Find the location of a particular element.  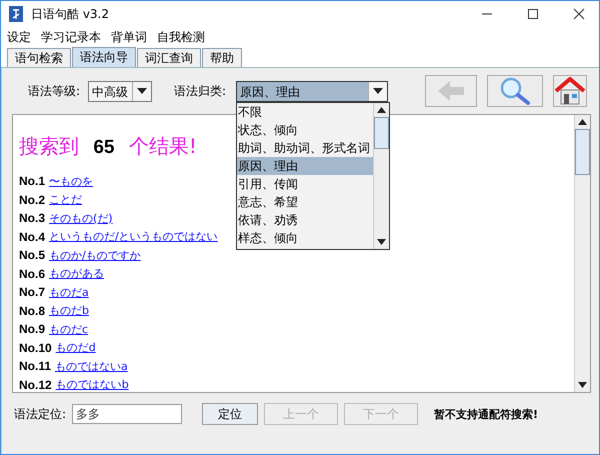

grammar-link: ものではないa is located at coordinates (91, 366).